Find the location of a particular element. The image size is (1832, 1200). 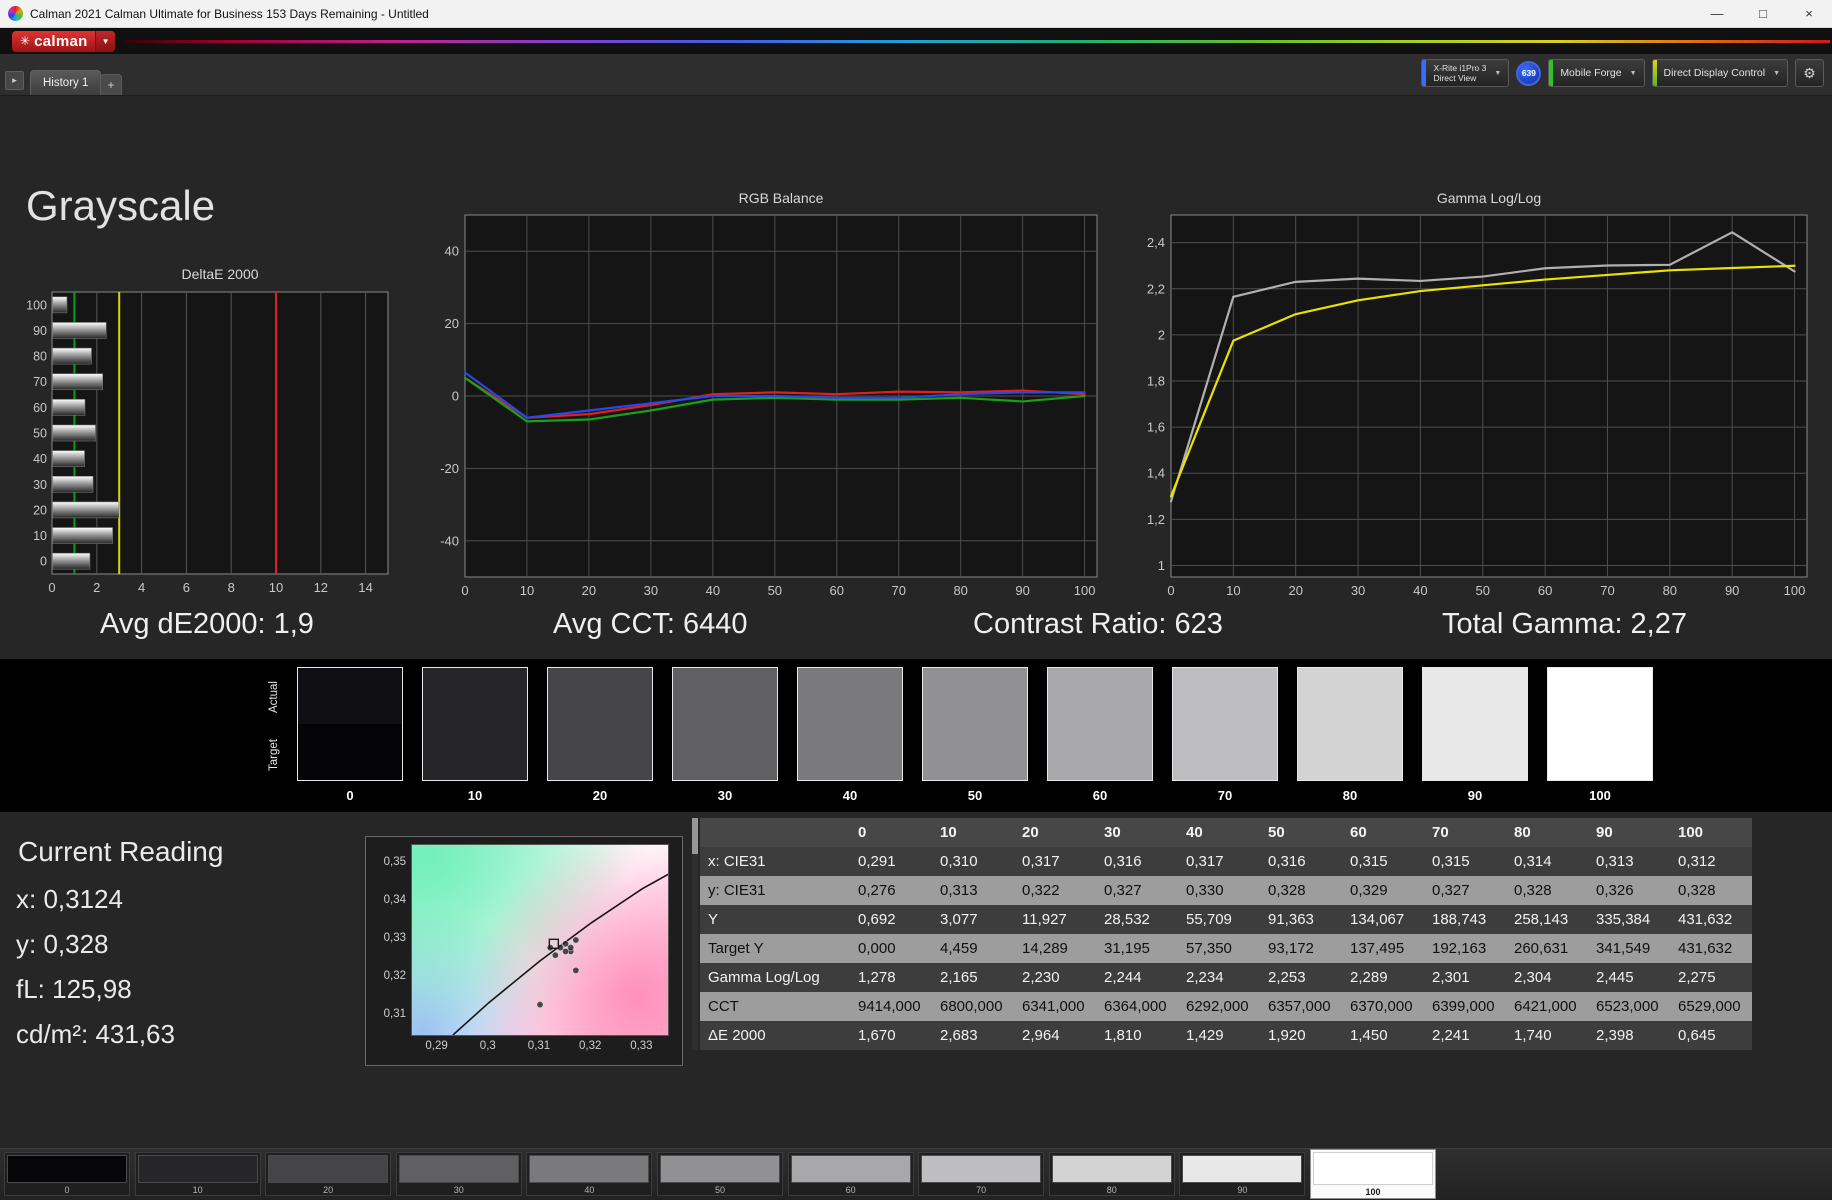

table-cell: 0,000 is located at coordinates (877, 948).